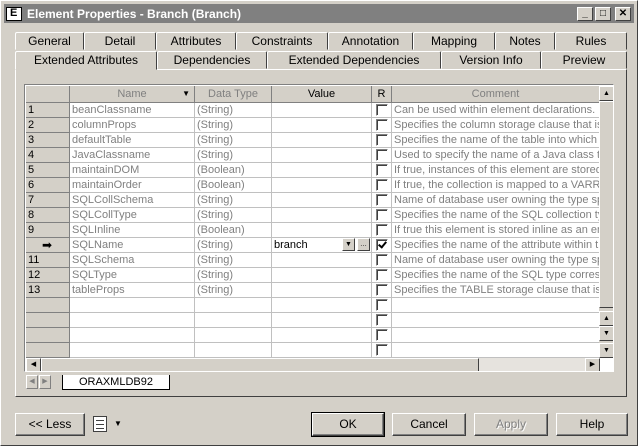 The height and width of the screenshot is (446, 638). I want to click on maximize-icon: □, so click(603, 13).